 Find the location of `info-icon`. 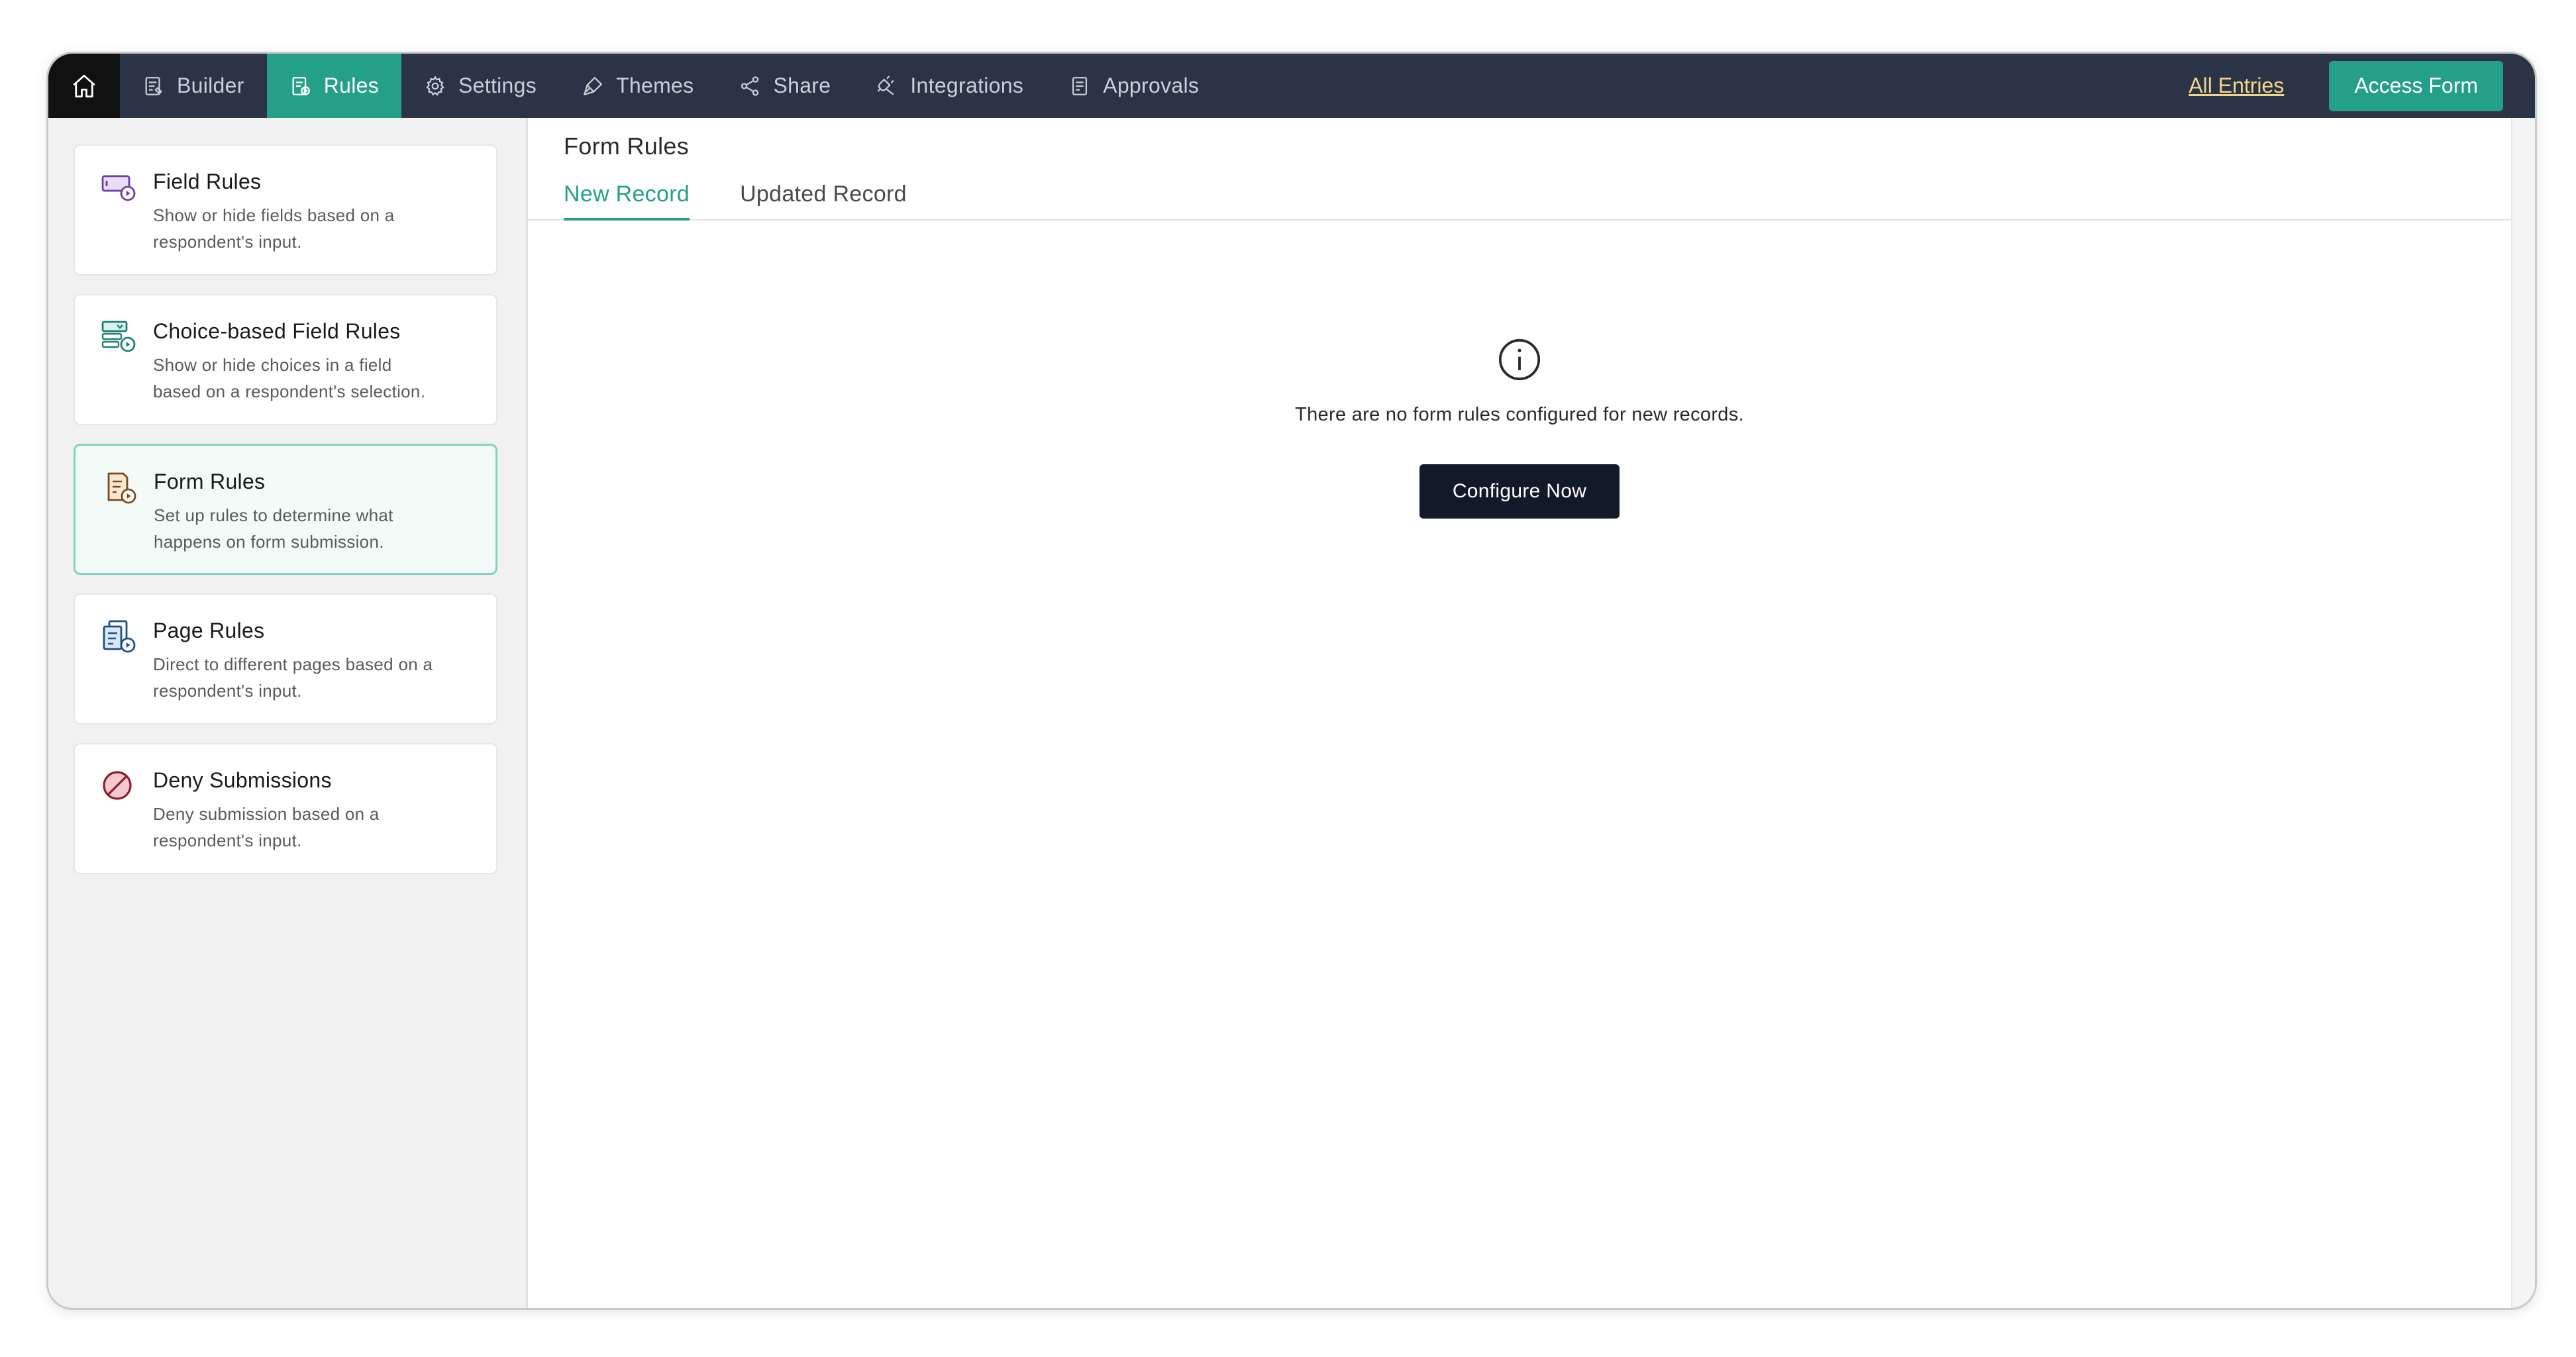

info-icon is located at coordinates (1519, 359).